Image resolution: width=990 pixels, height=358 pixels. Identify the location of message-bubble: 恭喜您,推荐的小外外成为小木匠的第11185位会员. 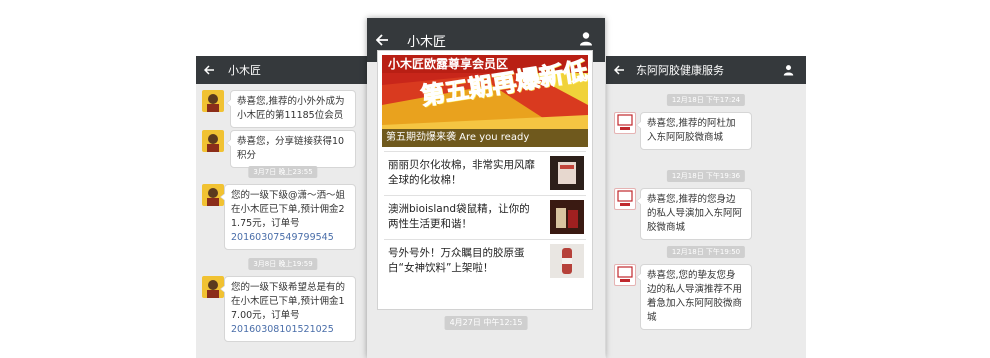
(291, 109).